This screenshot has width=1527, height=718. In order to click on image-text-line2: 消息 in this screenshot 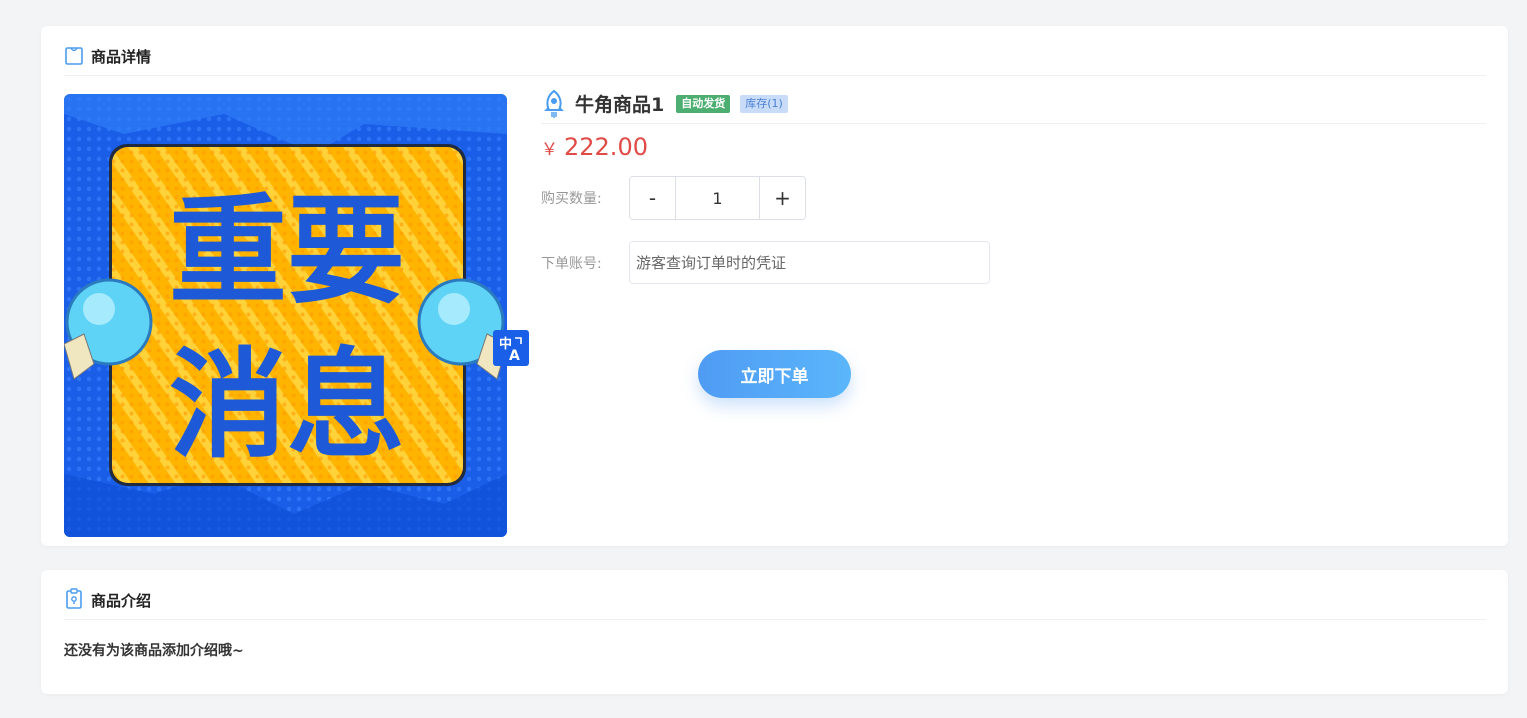, I will do `click(287, 405)`.